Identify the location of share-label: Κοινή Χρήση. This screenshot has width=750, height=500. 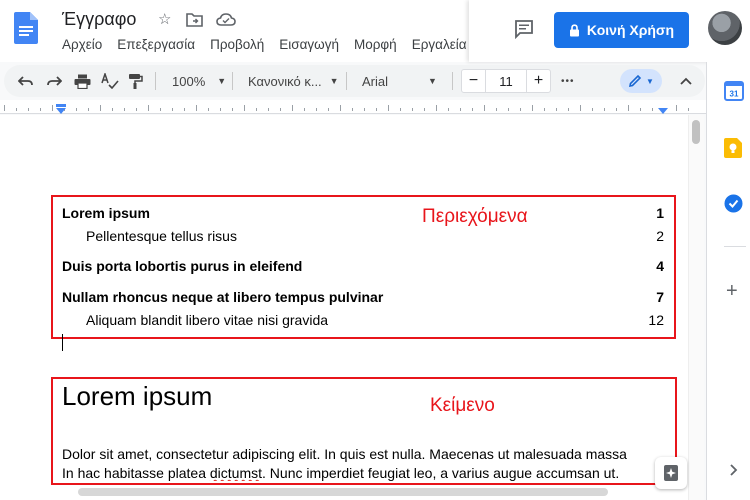
(630, 30).